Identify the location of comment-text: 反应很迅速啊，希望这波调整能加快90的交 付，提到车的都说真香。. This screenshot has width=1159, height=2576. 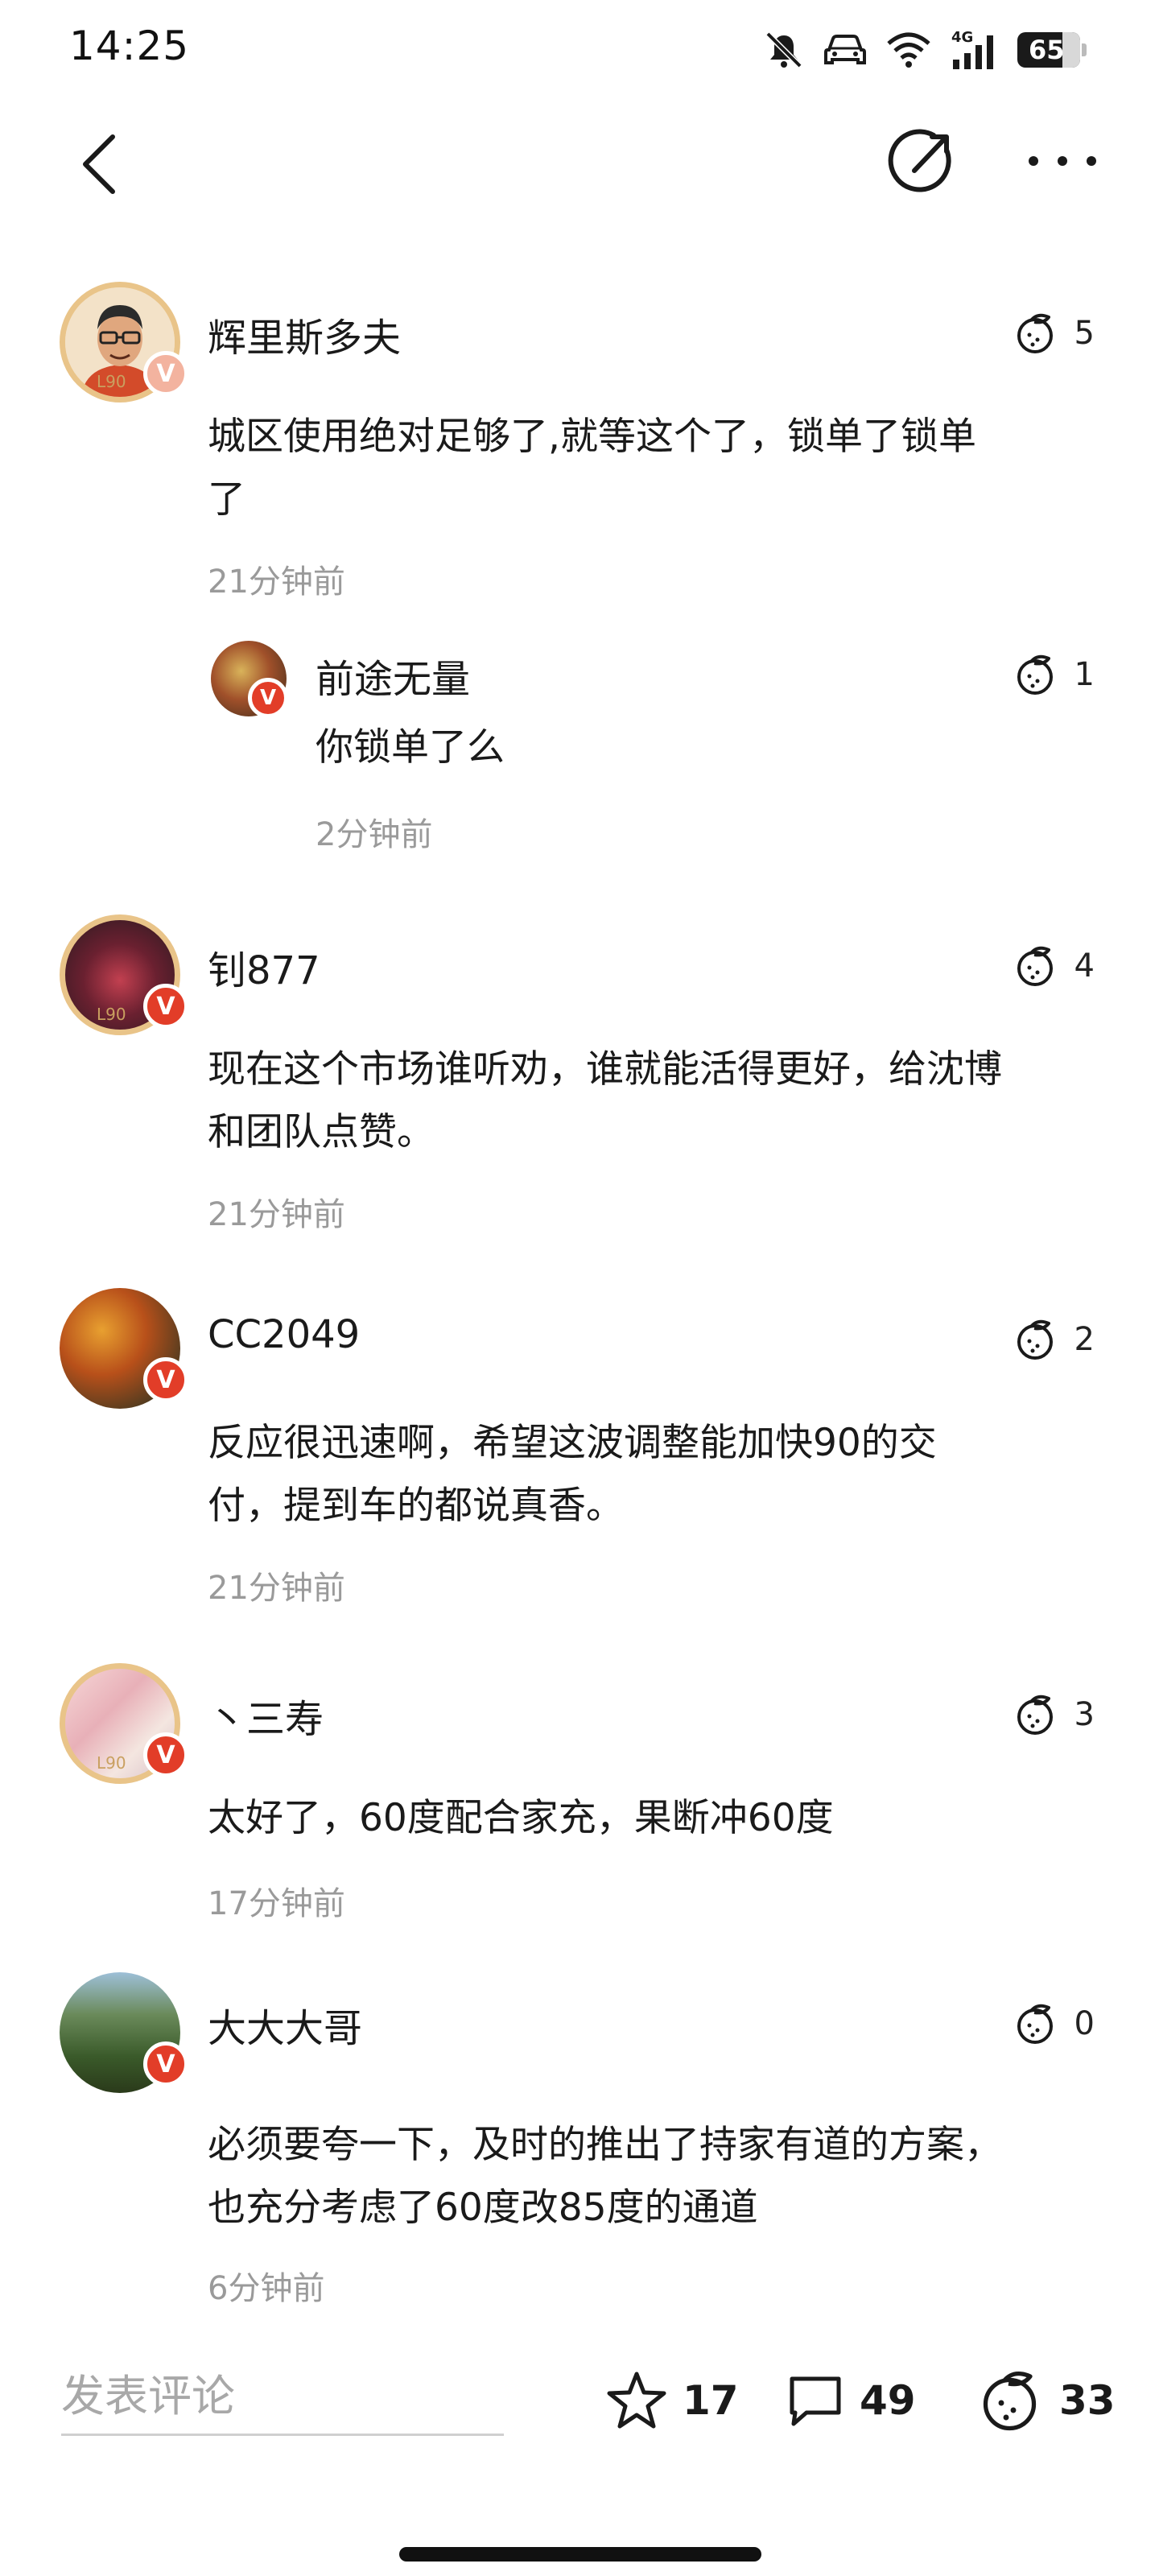
(572, 1474).